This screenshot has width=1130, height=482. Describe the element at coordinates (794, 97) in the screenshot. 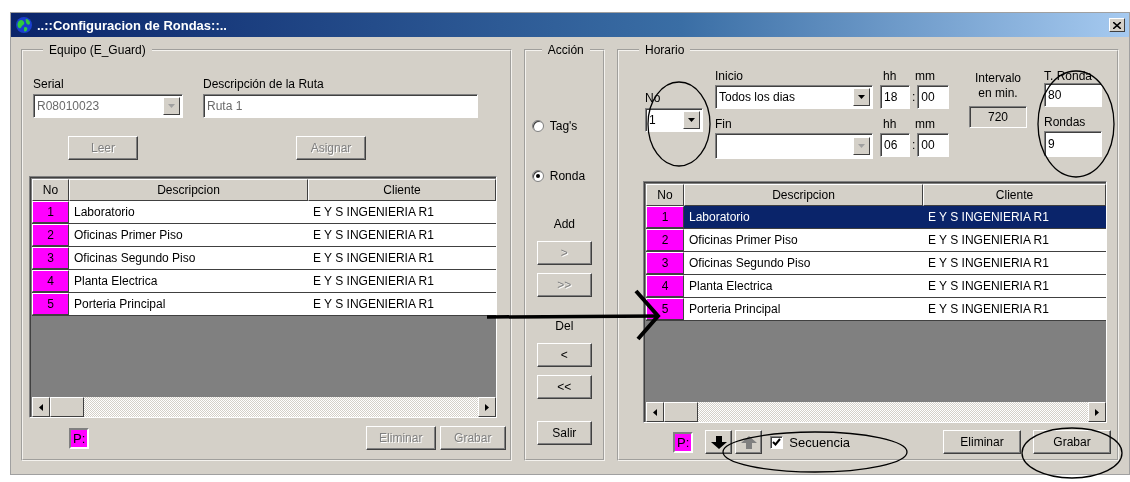

I see `start-dropdown: Todos los dias` at that location.